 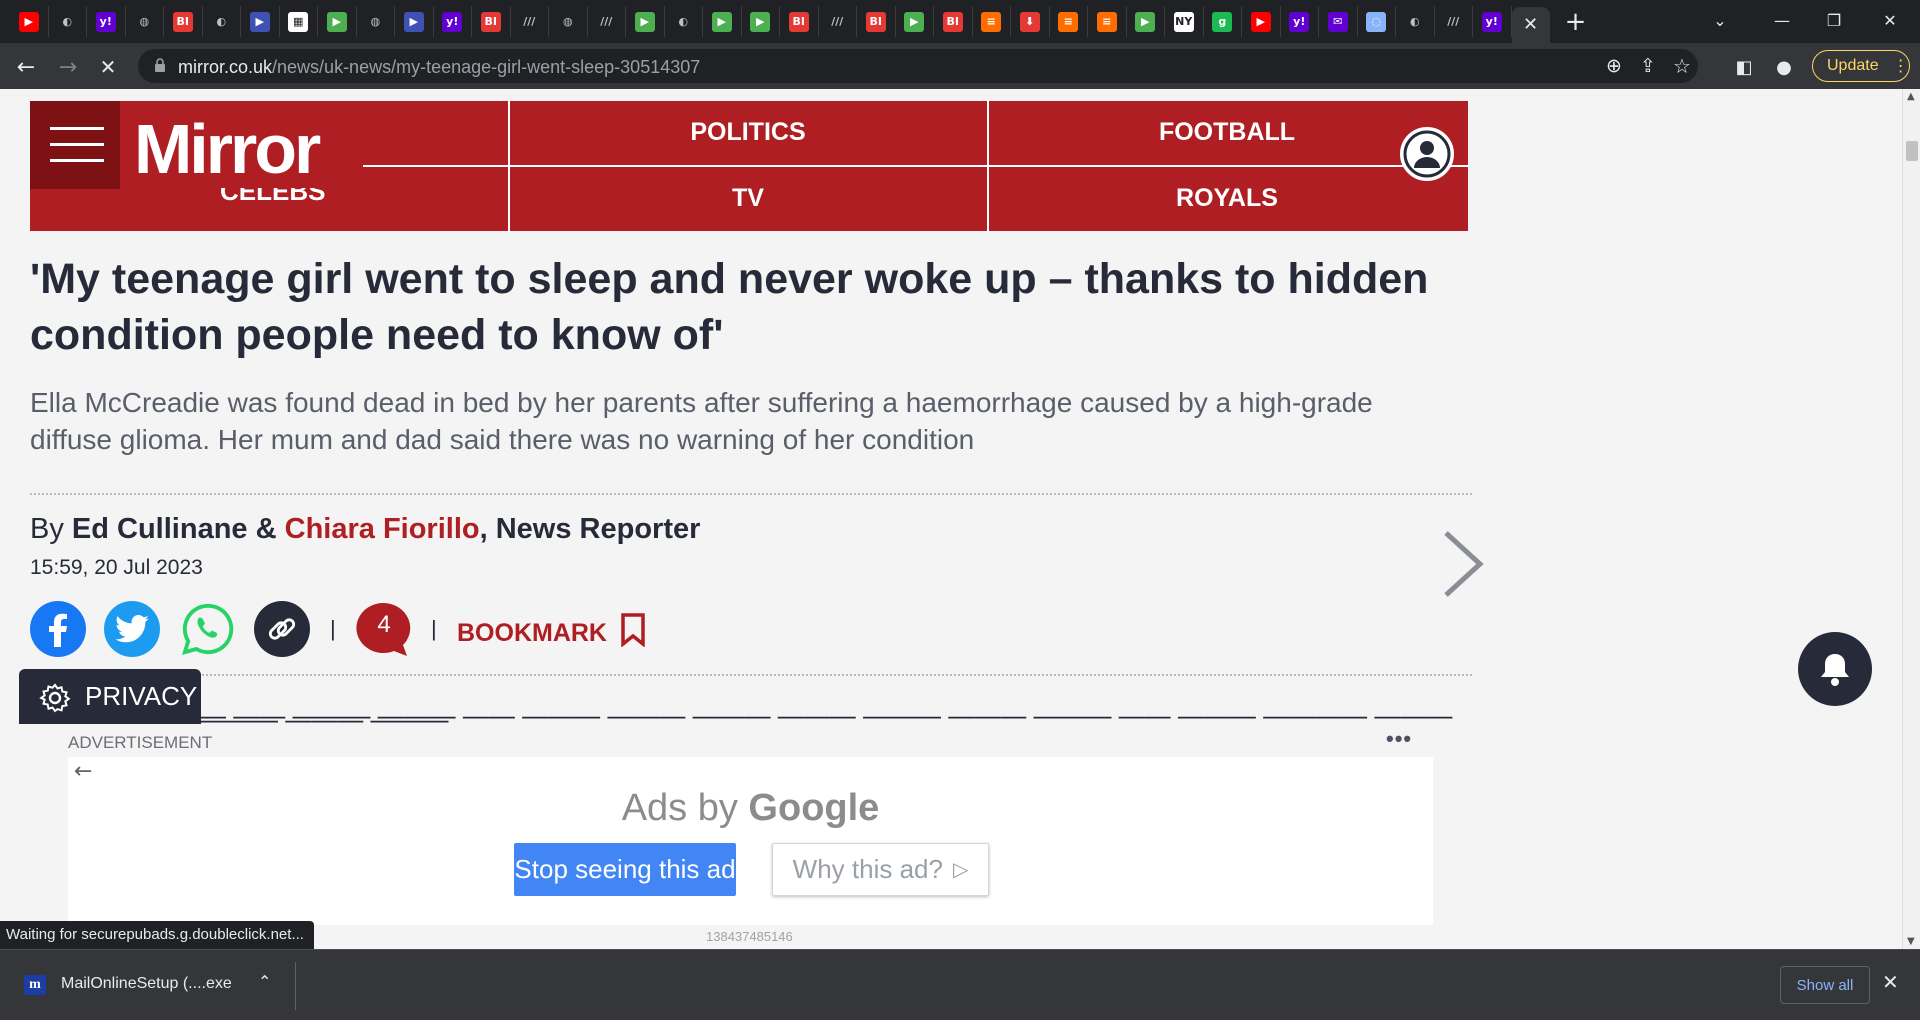 I want to click on hamburger-menu-button, so click(x=75, y=145).